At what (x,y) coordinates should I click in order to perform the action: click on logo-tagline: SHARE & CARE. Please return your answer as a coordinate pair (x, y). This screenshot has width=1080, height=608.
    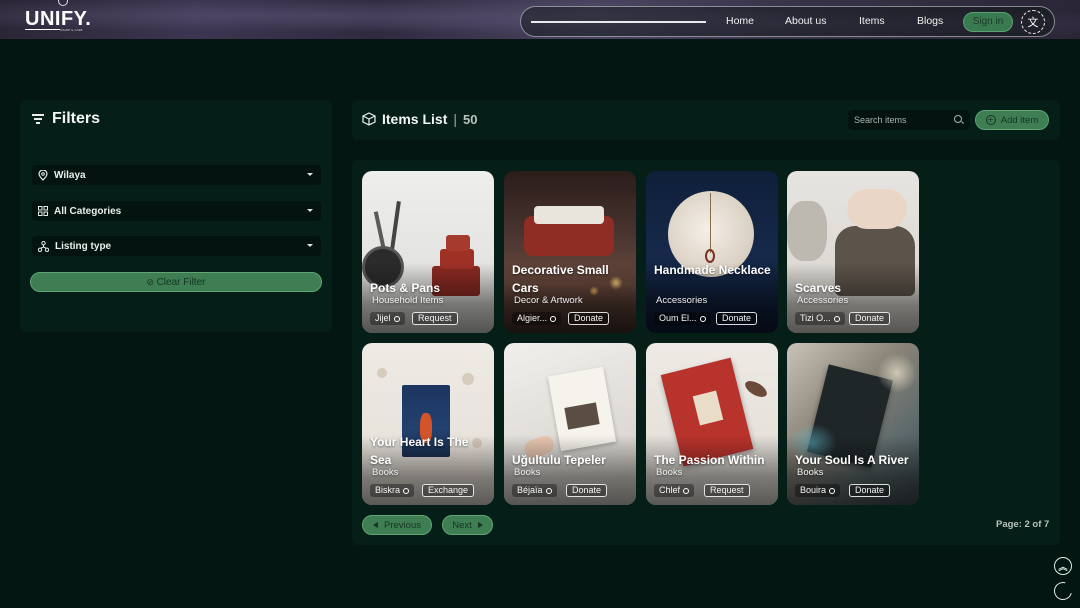
    Looking at the image, I should click on (71, 30).